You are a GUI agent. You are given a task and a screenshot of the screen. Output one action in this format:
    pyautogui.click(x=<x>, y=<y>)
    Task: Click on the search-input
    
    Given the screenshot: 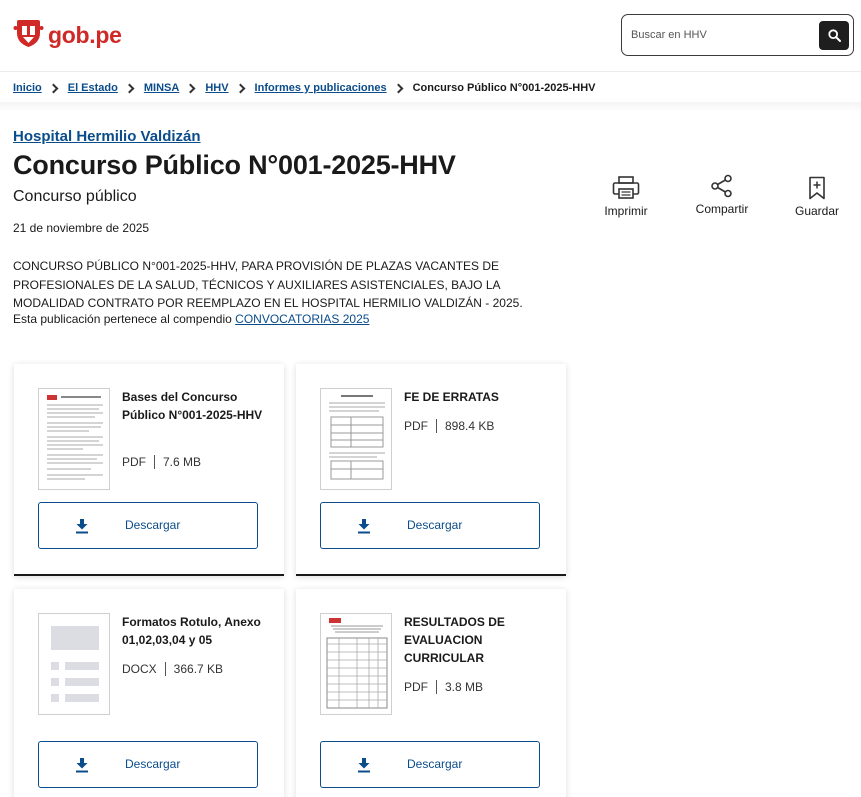 What is the action you would take?
    pyautogui.click(x=721, y=35)
    